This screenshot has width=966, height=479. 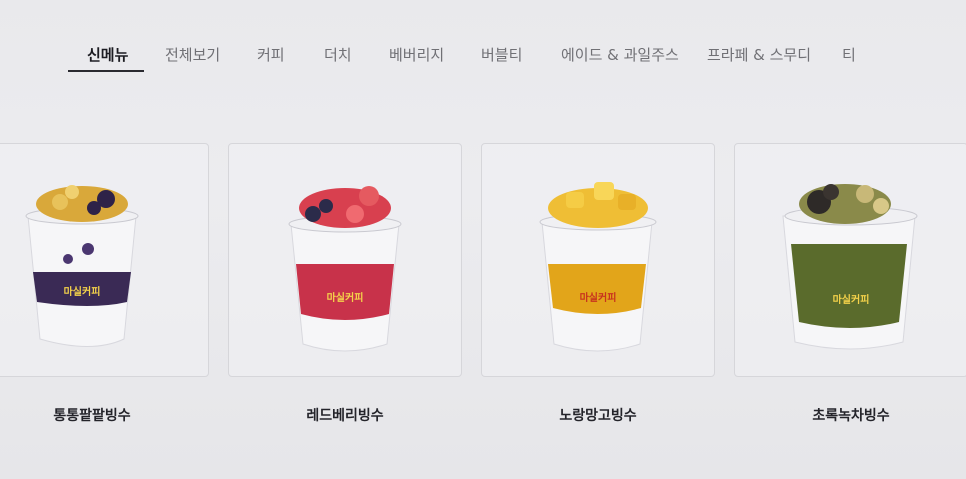 What do you see at coordinates (271, 54) in the screenshot?
I see `tab-coffee: 커피` at bounding box center [271, 54].